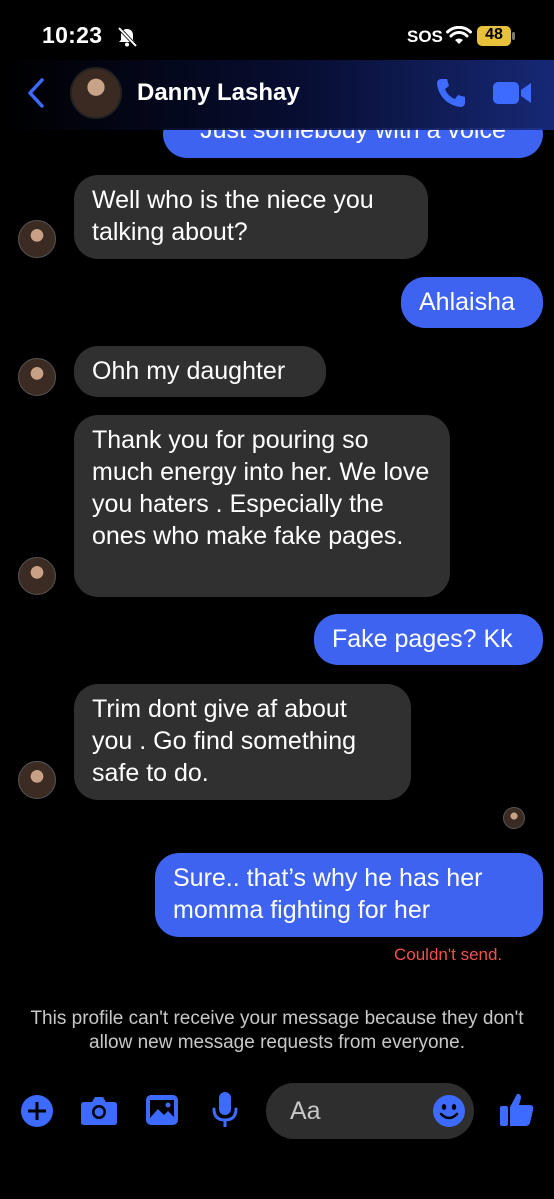 The image size is (554, 1199). Describe the element at coordinates (459, 35) in the screenshot. I see `wifi-icon` at that location.